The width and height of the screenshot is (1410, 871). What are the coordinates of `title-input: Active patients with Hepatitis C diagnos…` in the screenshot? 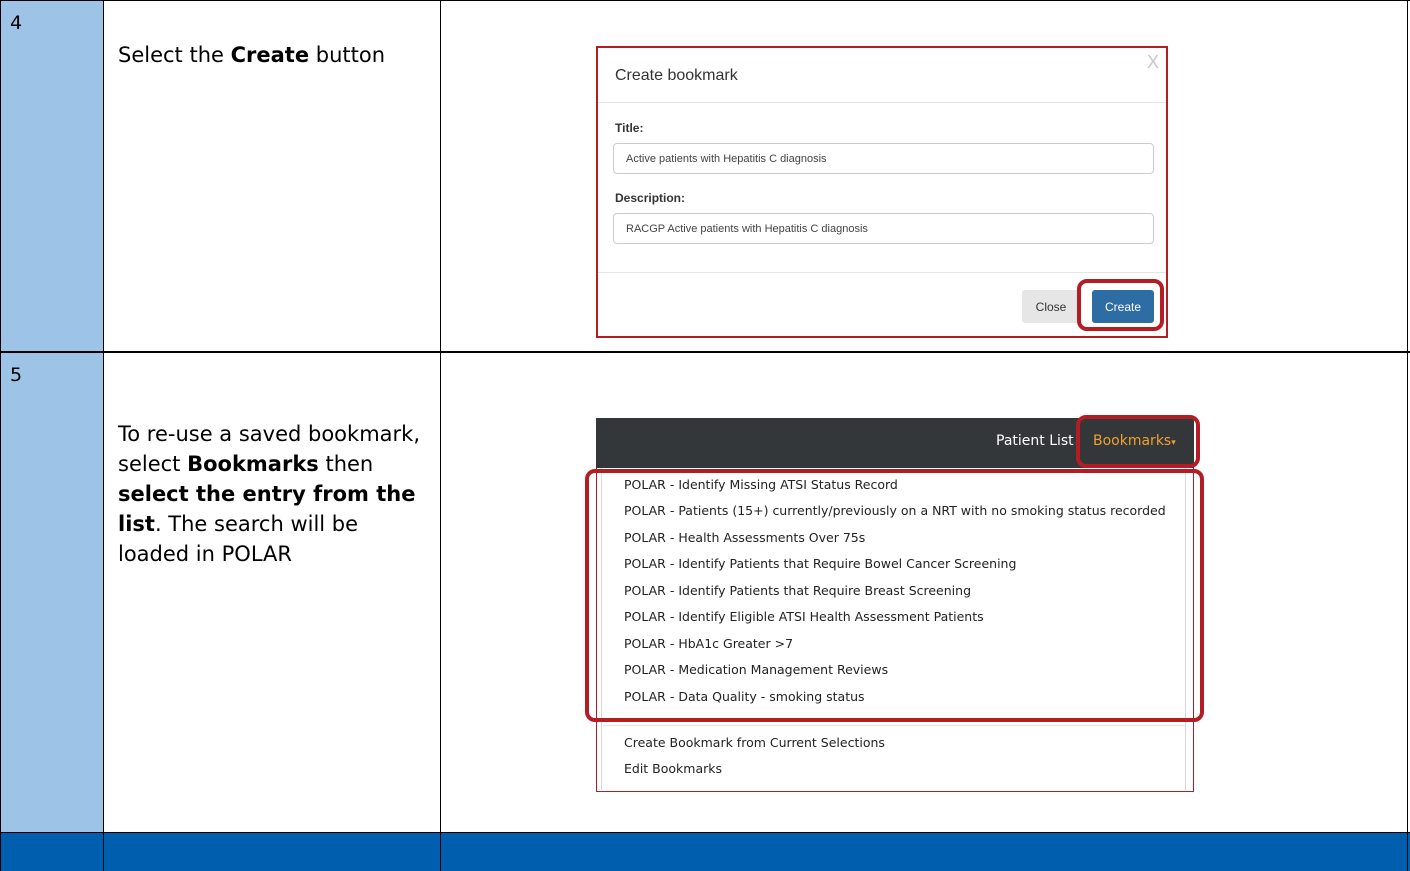 It's located at (883, 158).